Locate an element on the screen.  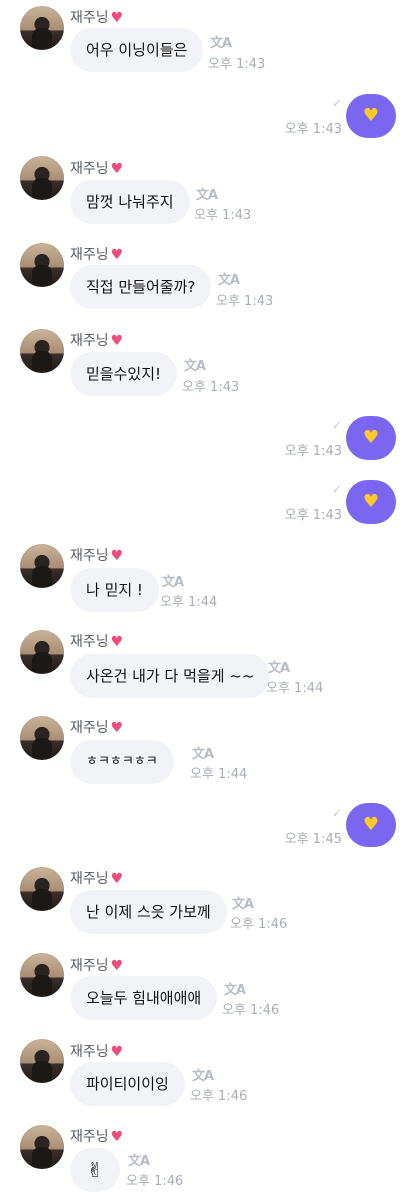
message-bubble: 난 이제 스읏 가보께 is located at coordinates (148, 912).